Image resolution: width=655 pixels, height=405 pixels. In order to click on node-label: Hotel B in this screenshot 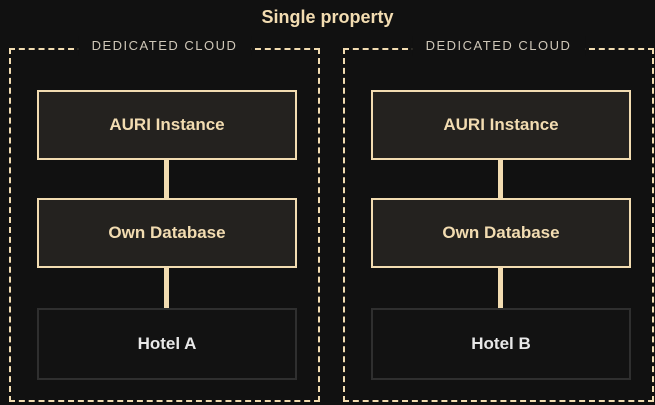, I will do `click(501, 343)`.